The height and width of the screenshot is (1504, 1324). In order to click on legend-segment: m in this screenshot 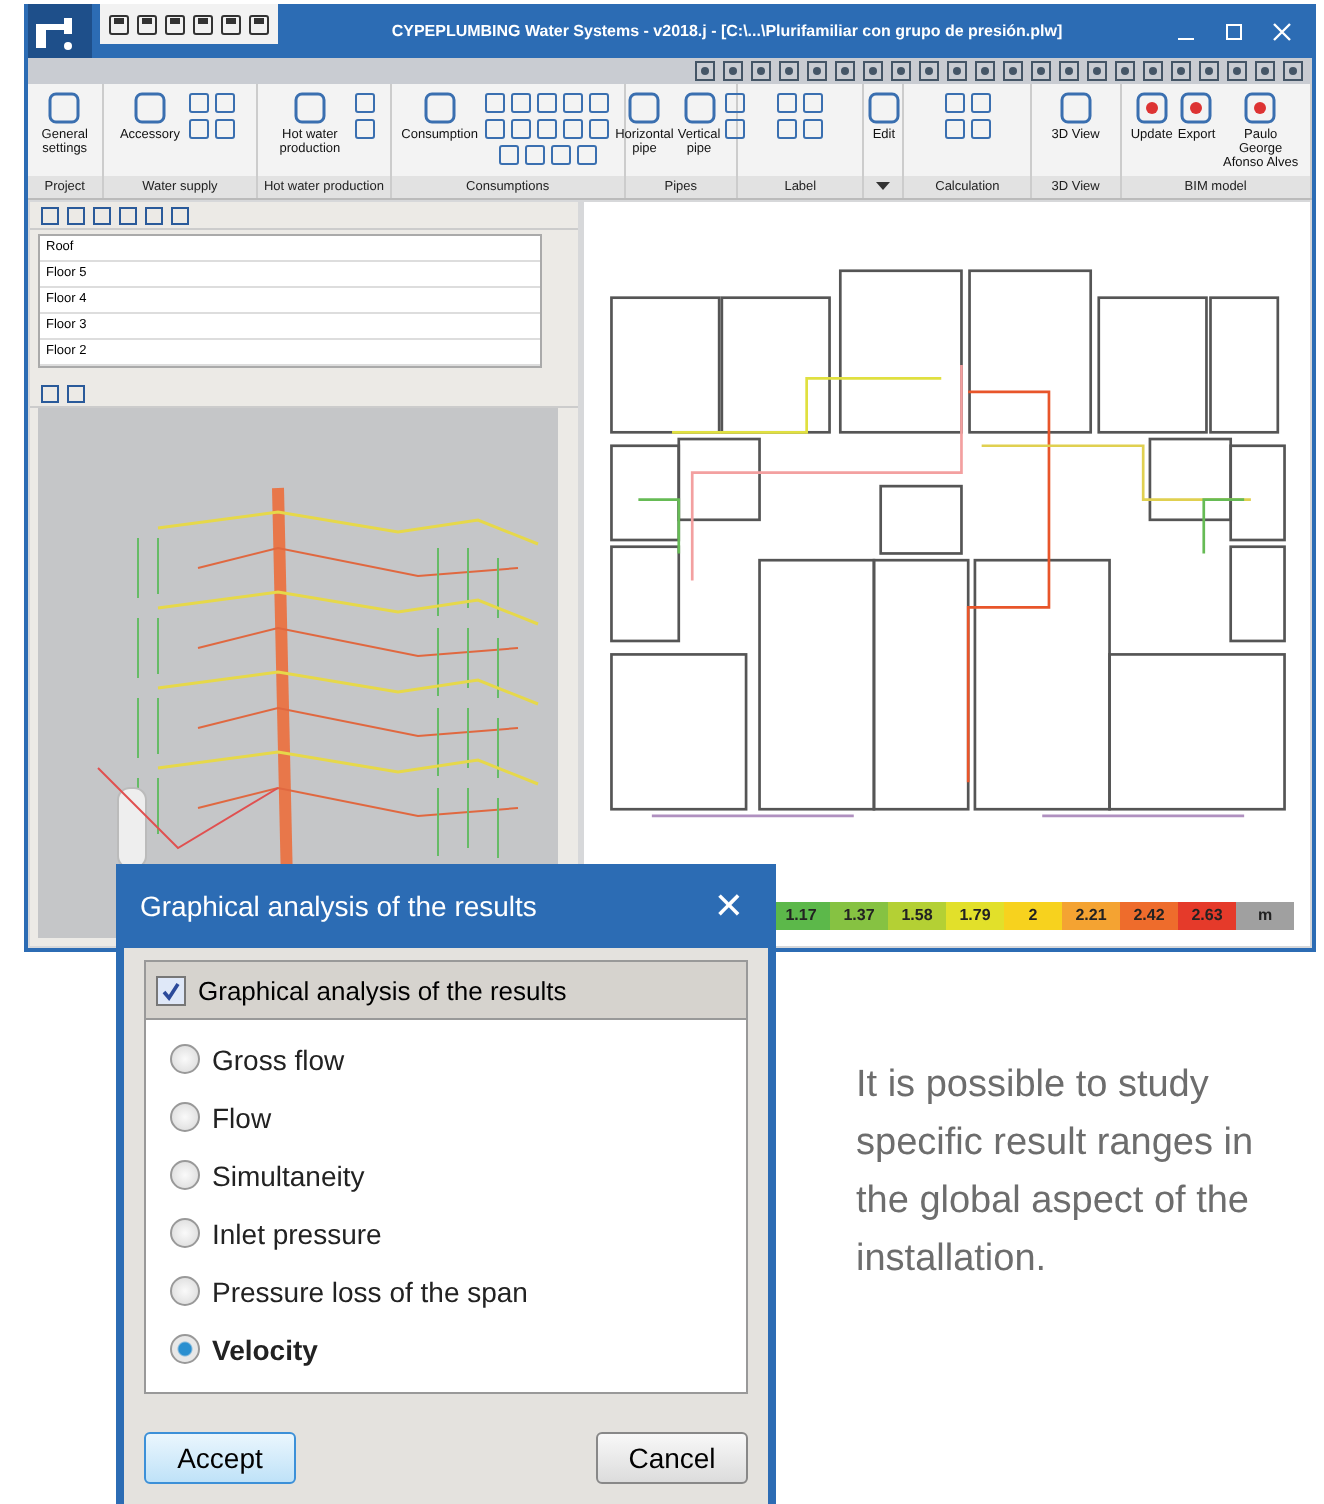, I will do `click(1265, 916)`.